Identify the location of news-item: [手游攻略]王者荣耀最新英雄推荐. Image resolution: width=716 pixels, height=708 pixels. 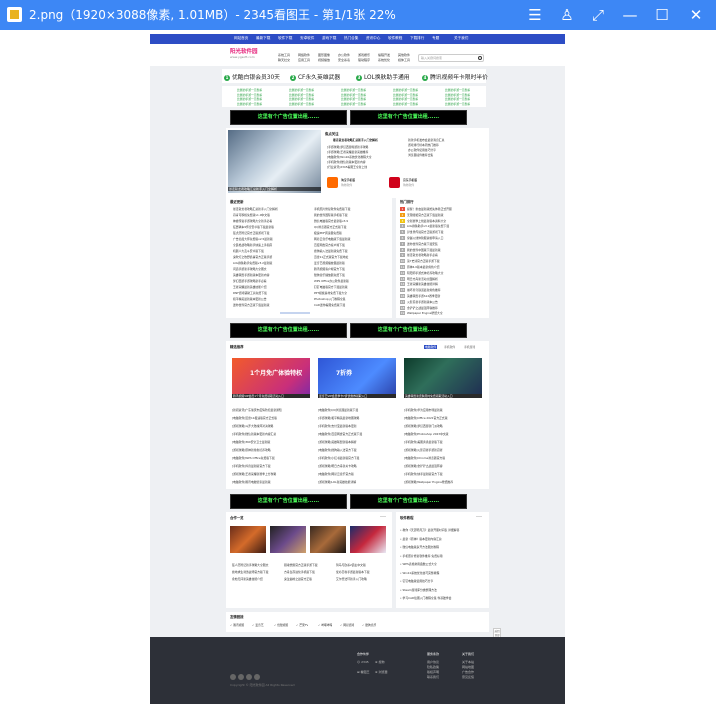
(367, 152).